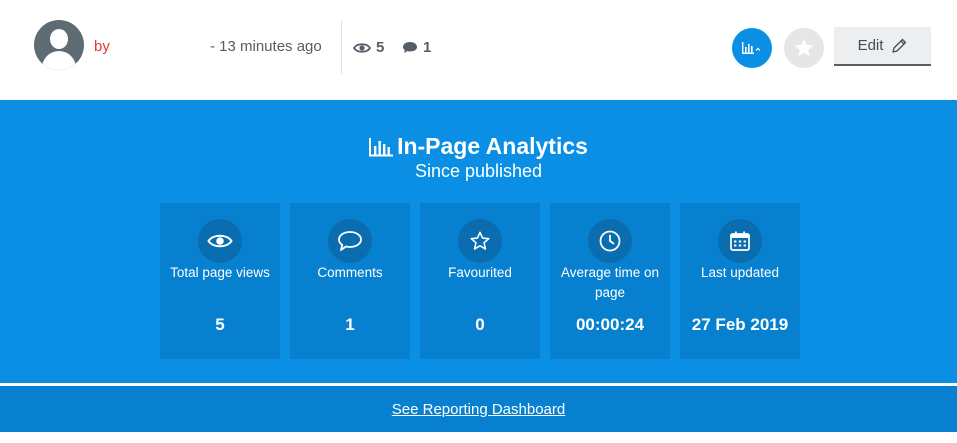  Describe the element at coordinates (480, 272) in the screenshot. I see `stat-card-label: Favourited` at that location.